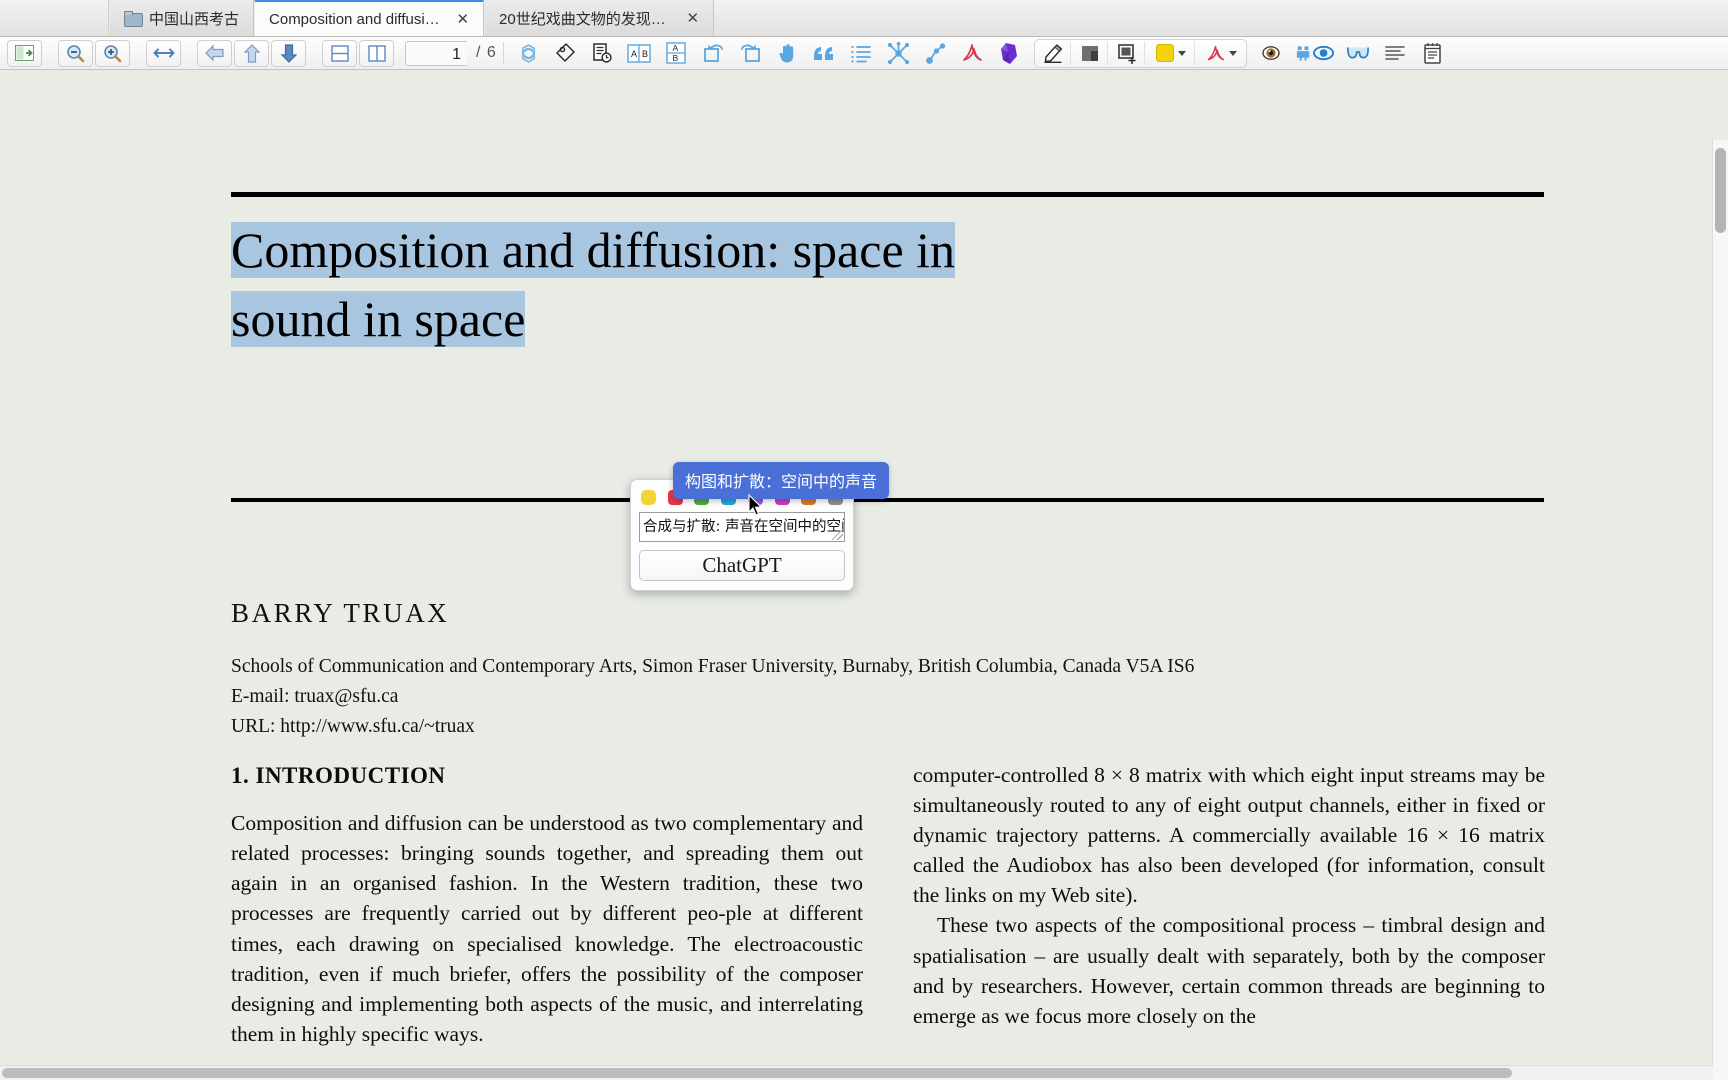 The image size is (1728, 1080). Describe the element at coordinates (1271, 53) in the screenshot. I see `eye-icon` at that location.